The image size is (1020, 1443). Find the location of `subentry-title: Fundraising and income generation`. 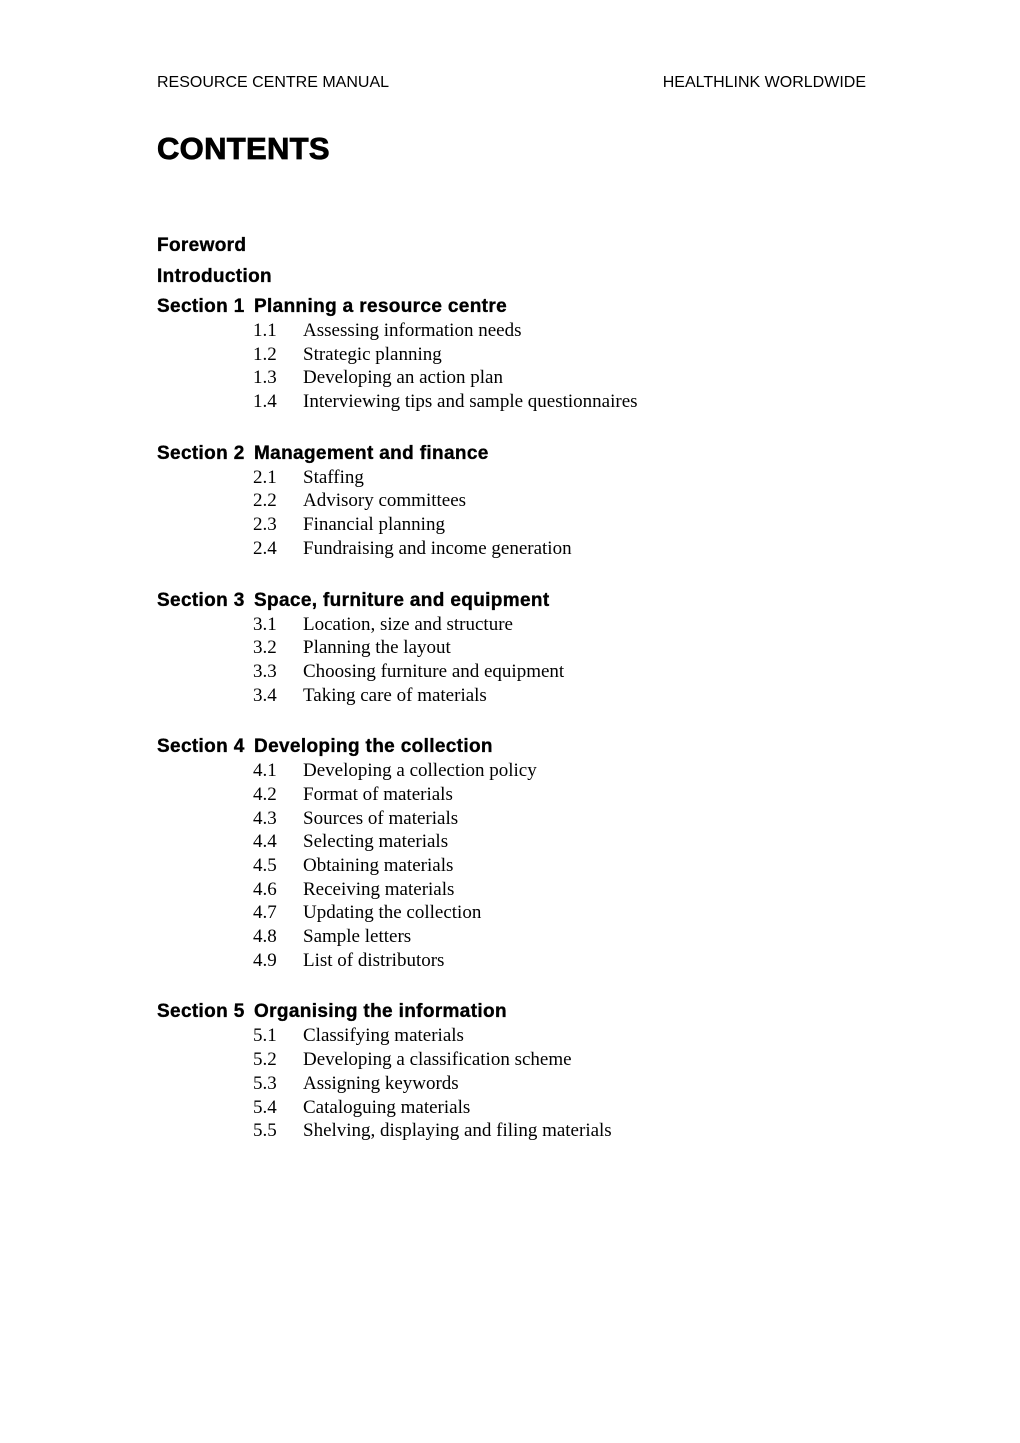

subentry-title: Fundraising and income generation is located at coordinates (437, 548).